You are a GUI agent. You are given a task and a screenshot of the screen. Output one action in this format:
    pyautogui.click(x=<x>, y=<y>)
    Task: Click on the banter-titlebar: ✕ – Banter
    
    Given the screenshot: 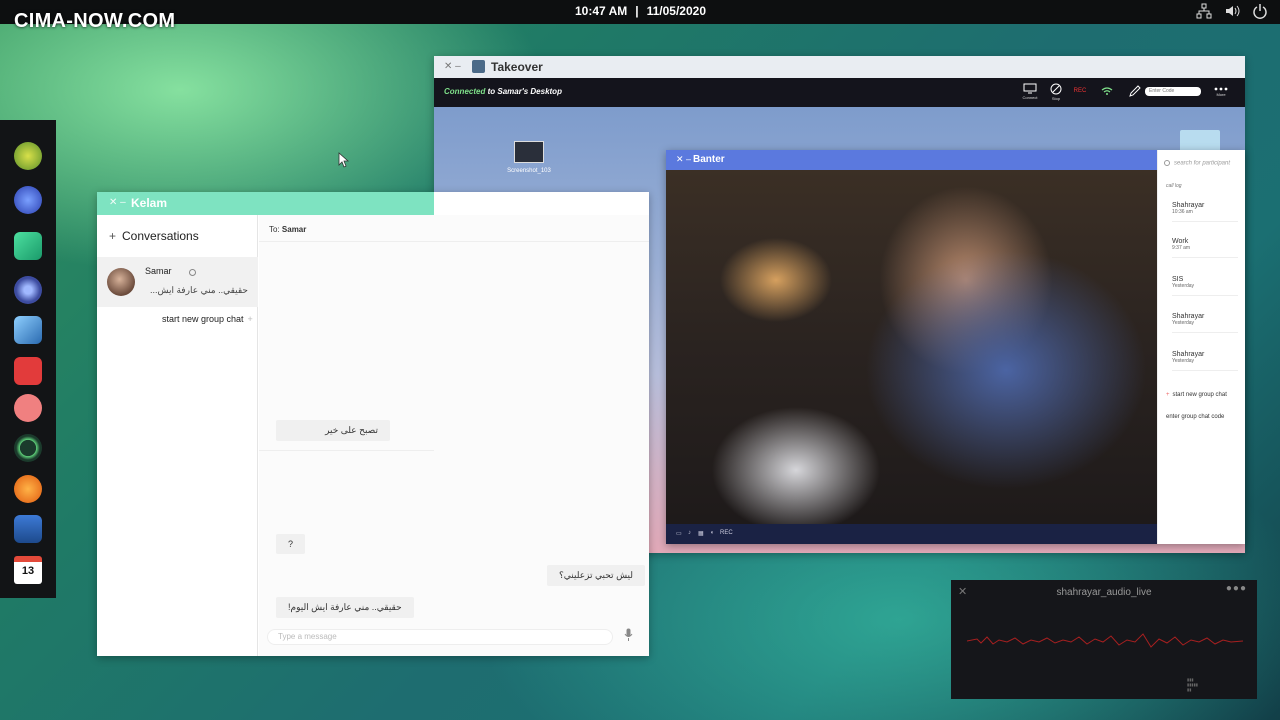 What is the action you would take?
    pyautogui.click(x=911, y=160)
    